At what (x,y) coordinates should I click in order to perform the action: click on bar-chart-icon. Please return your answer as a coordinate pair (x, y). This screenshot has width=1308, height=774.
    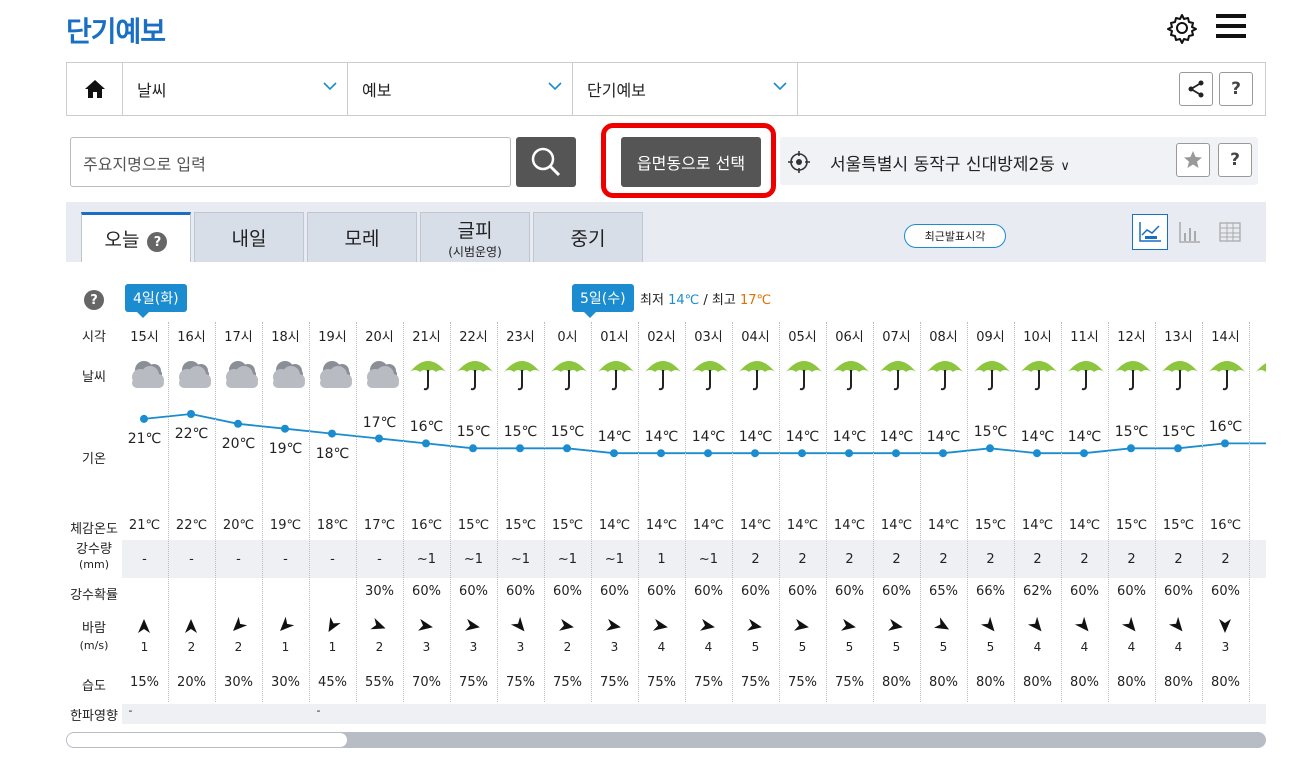
    Looking at the image, I should click on (1189, 232).